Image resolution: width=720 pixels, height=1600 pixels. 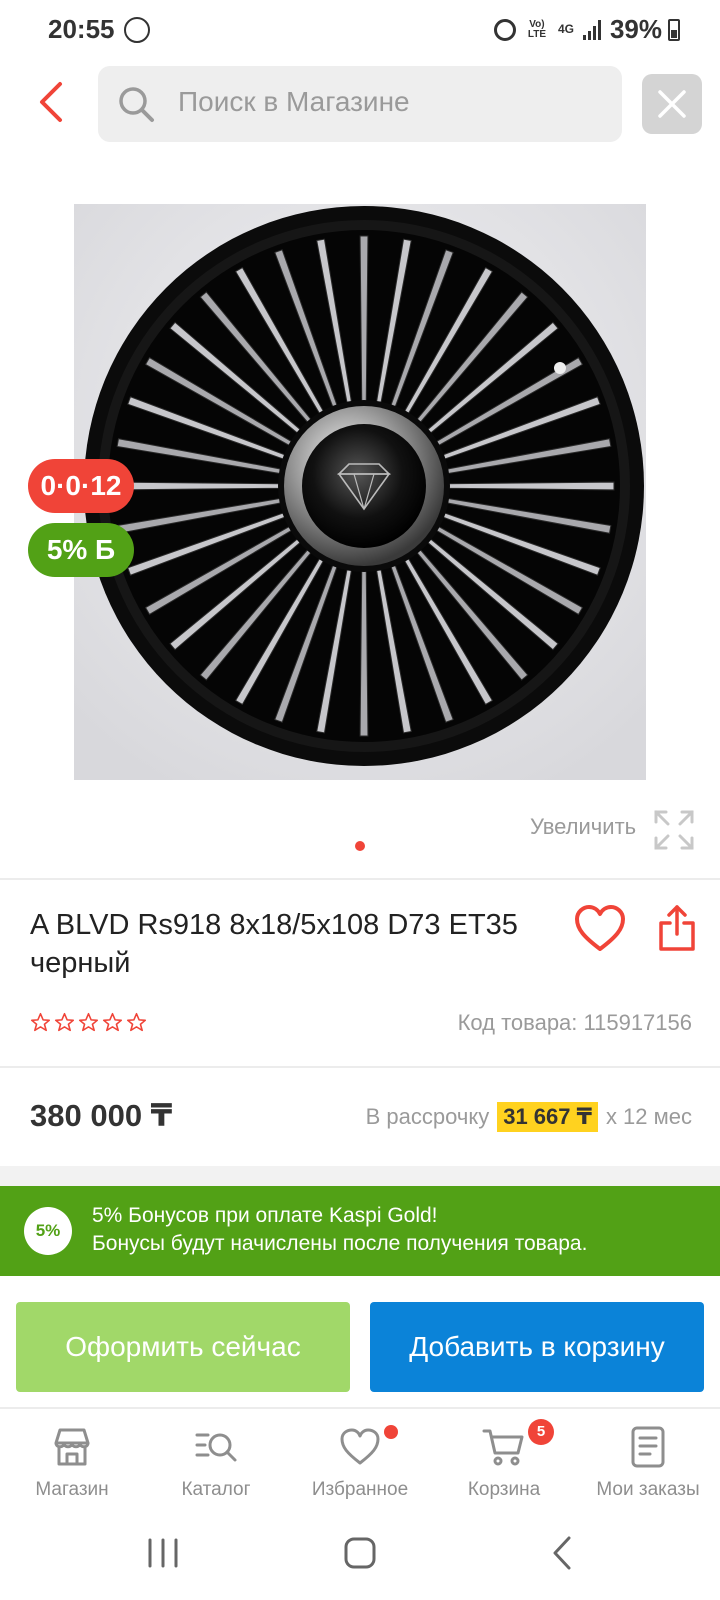 What do you see at coordinates (537, 29) in the screenshot?
I see `volte-indicator: Vo) LTE` at bounding box center [537, 29].